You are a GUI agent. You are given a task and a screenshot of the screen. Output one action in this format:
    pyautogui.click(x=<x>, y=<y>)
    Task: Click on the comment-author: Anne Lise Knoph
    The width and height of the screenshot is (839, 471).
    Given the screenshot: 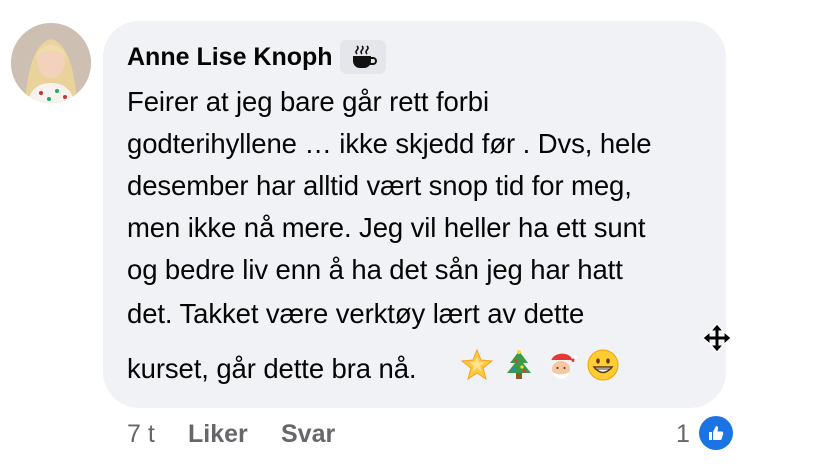 What is the action you would take?
    pyautogui.click(x=230, y=57)
    